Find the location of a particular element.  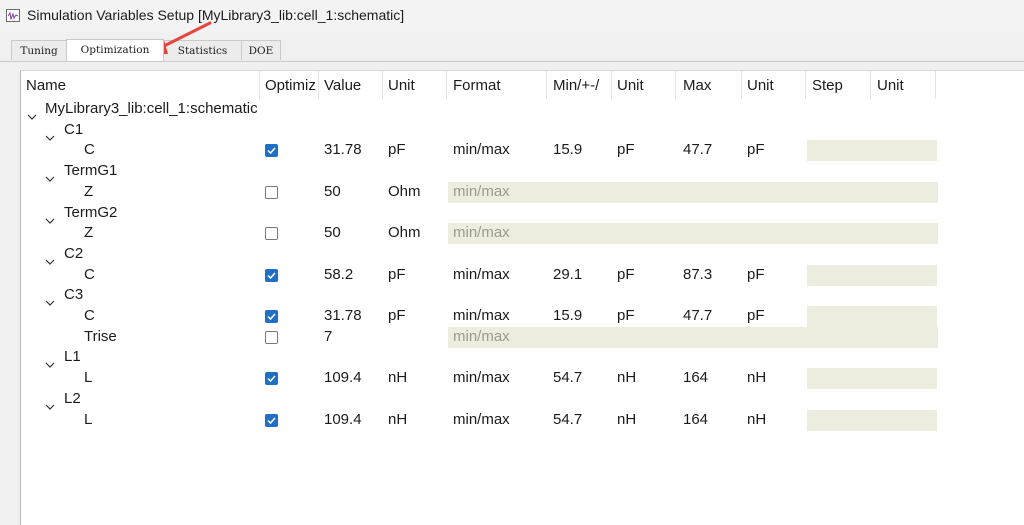

min-field: 29.1 is located at coordinates (567, 275).